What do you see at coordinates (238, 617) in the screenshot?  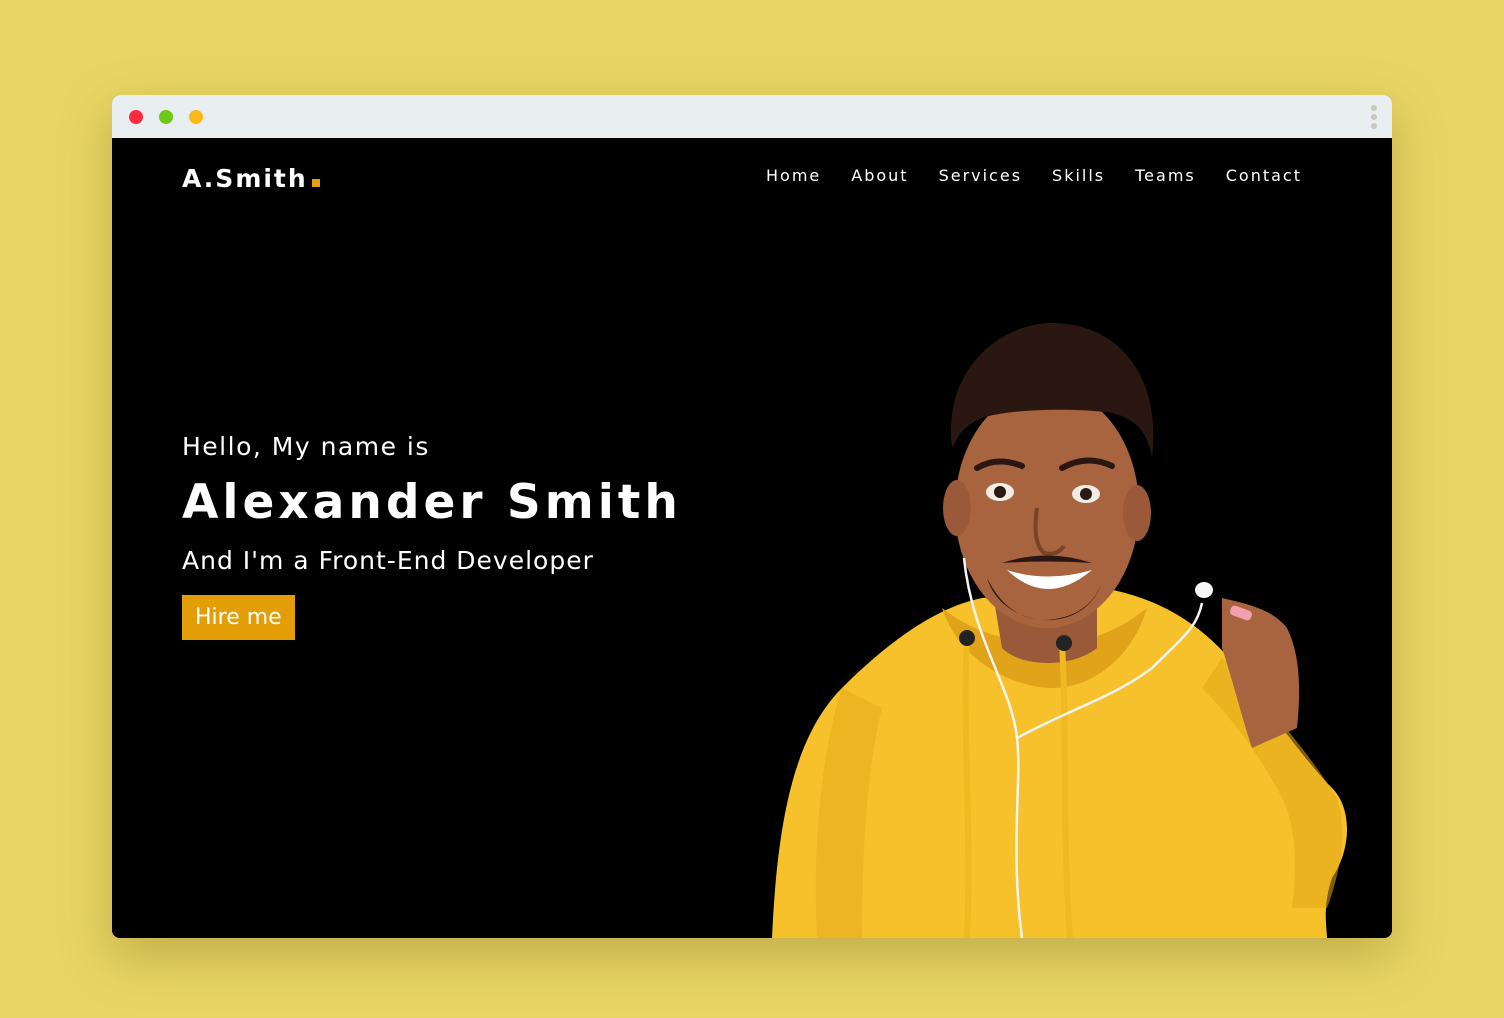 I see `hire-me-button: Hire me` at bounding box center [238, 617].